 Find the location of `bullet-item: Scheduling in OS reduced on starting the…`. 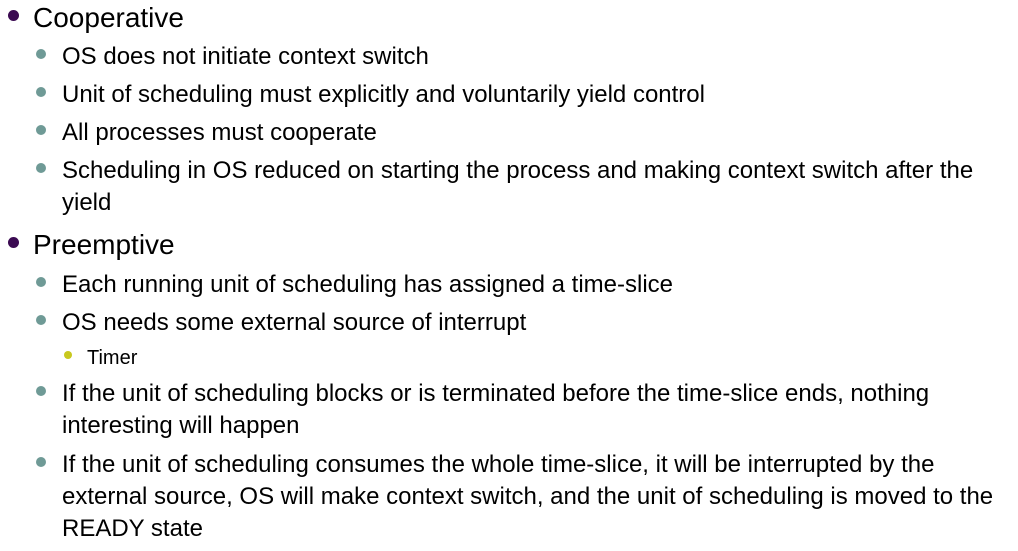

bullet-item: Scheduling in OS reduced on starting the… is located at coordinates (516, 187).